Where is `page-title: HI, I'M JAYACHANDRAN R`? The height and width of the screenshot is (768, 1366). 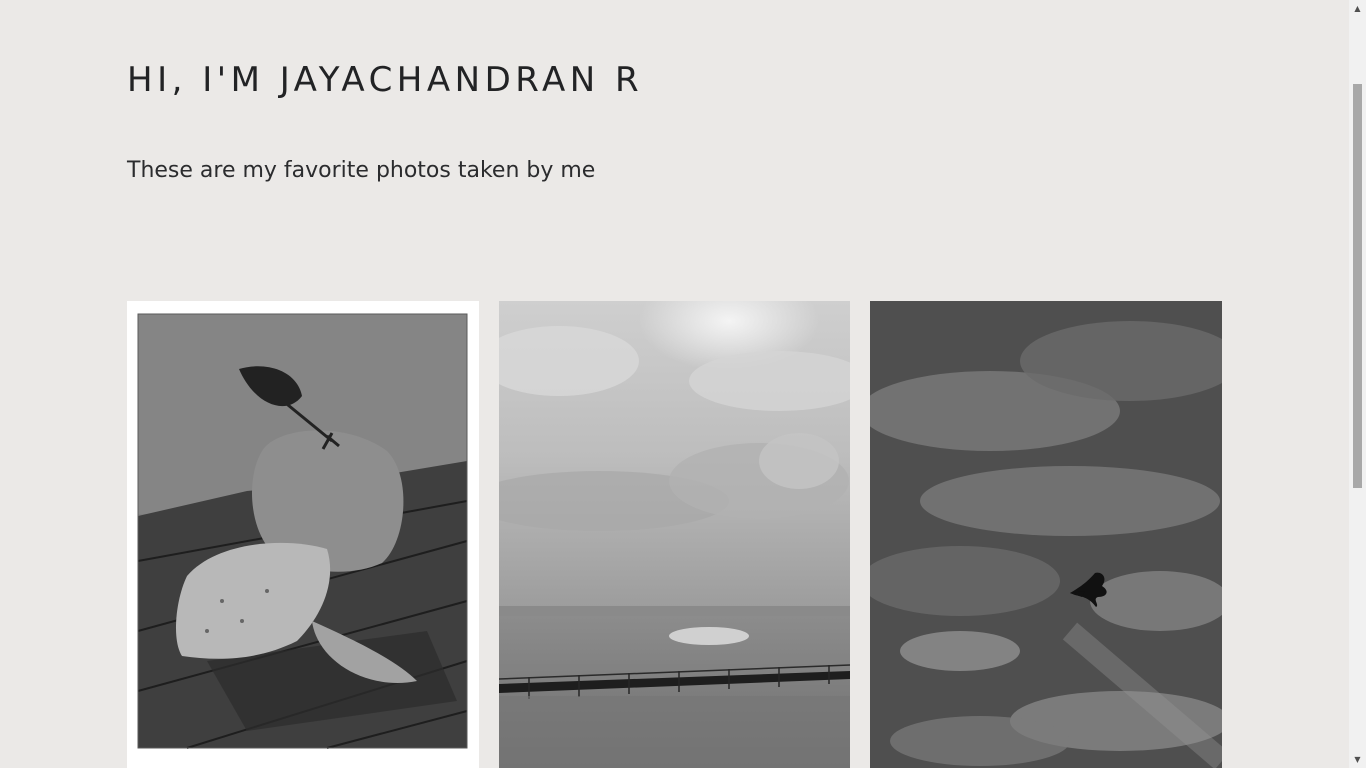 page-title: HI, I'M JAYACHANDRAN R is located at coordinates (385, 80).